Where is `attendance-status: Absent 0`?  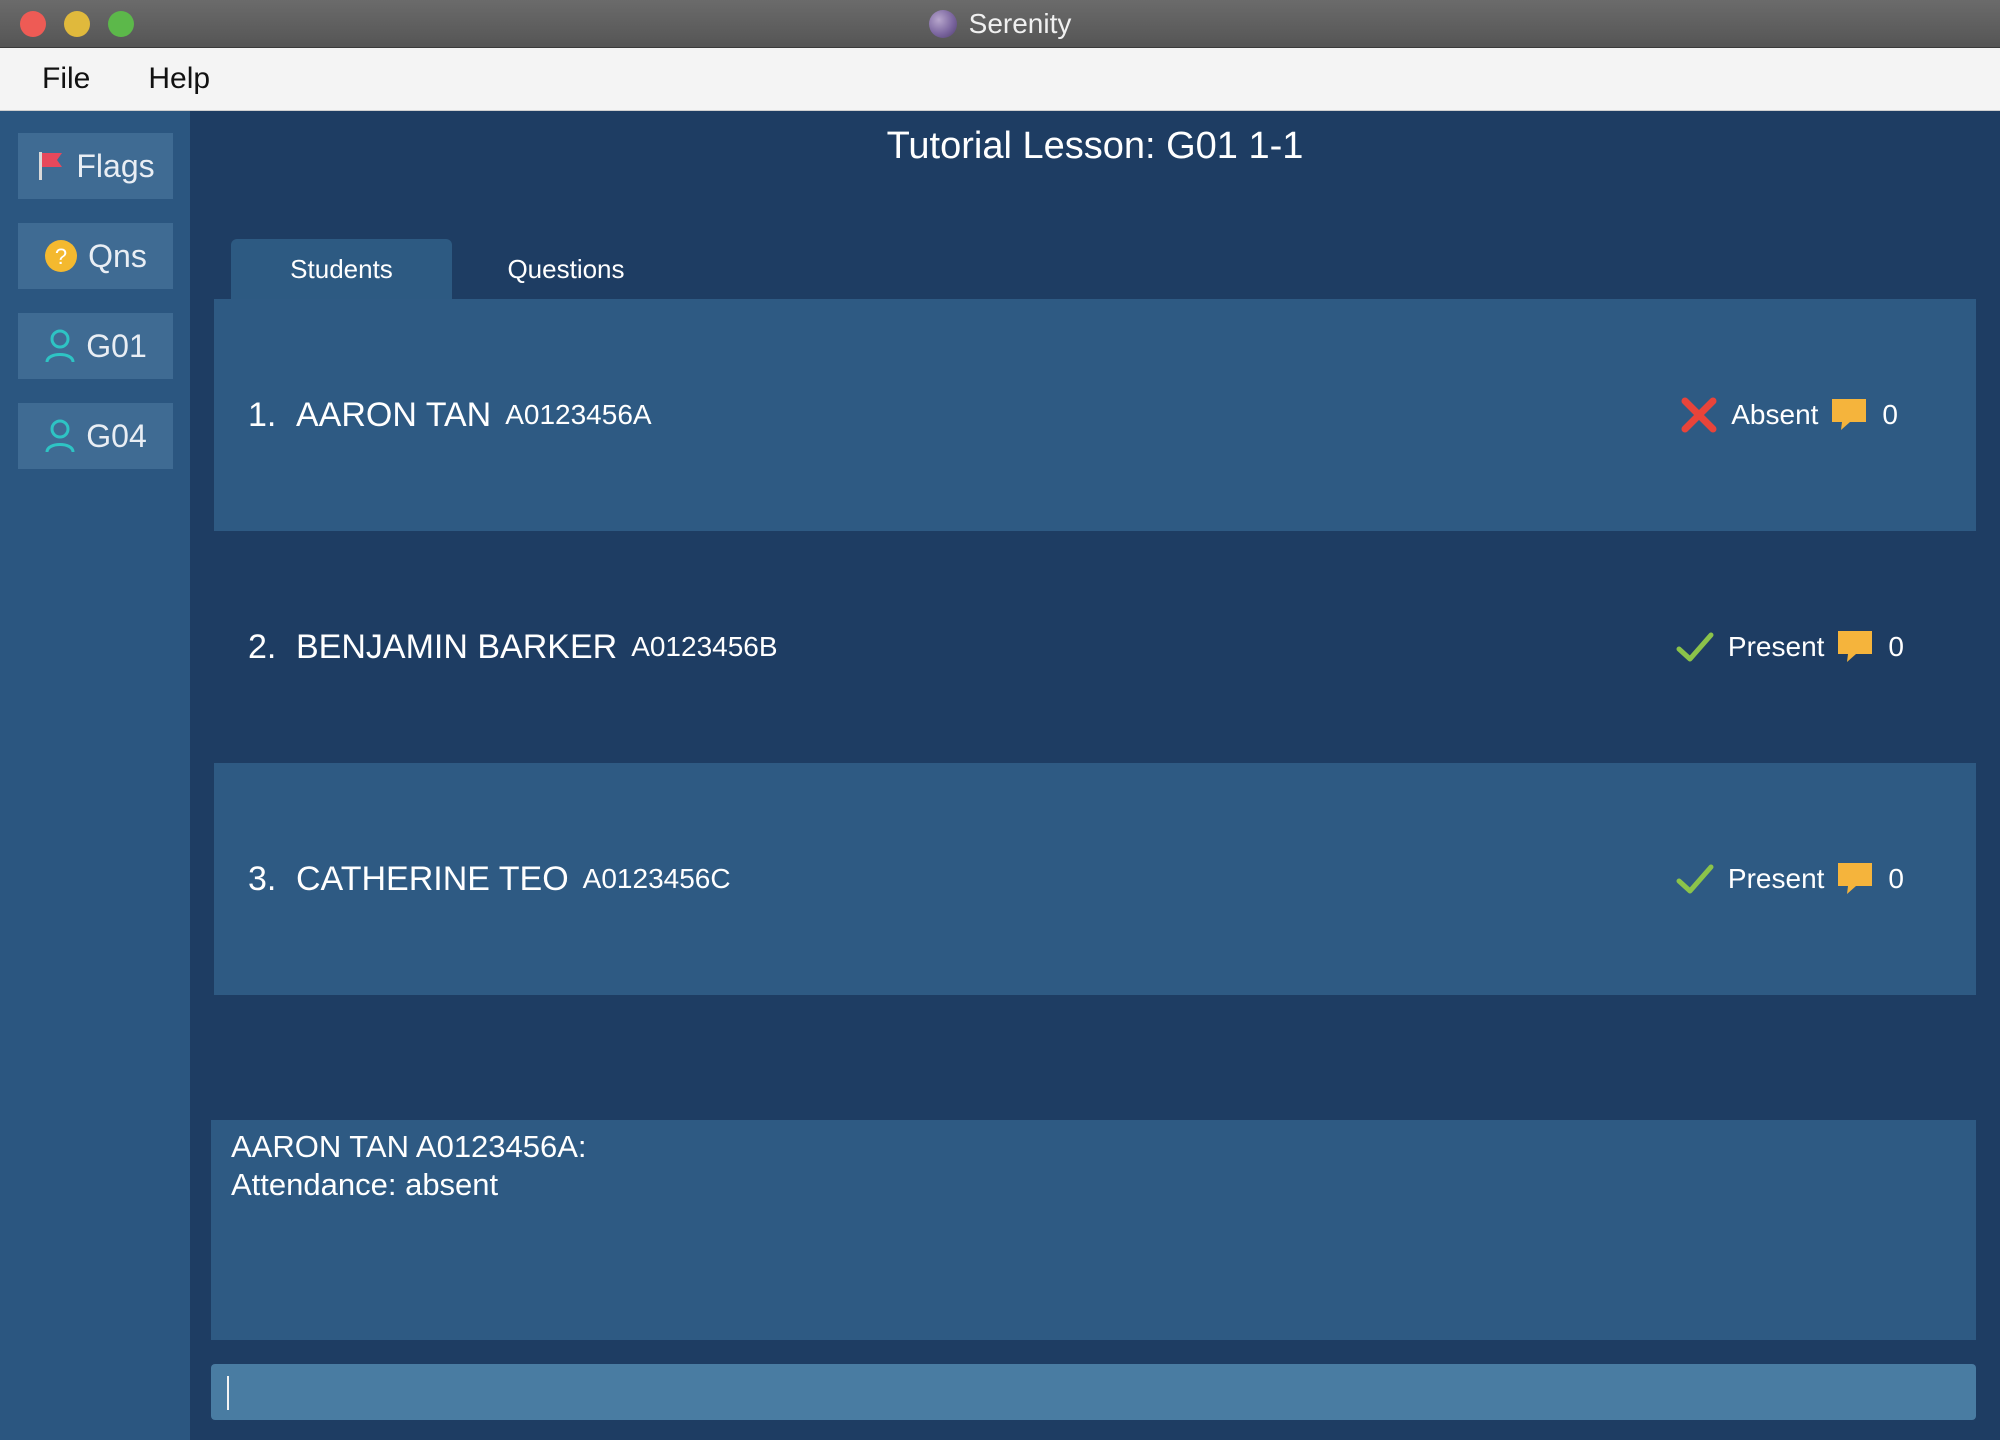 attendance-status: Absent 0 is located at coordinates (1789, 415).